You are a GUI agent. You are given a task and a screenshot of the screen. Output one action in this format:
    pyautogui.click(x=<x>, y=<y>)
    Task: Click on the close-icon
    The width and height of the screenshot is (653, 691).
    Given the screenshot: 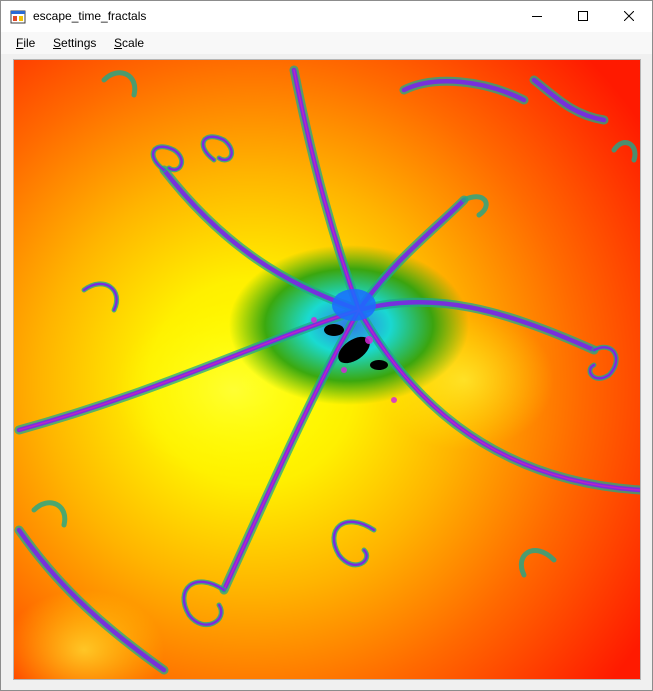 What is the action you would take?
    pyautogui.click(x=629, y=16)
    